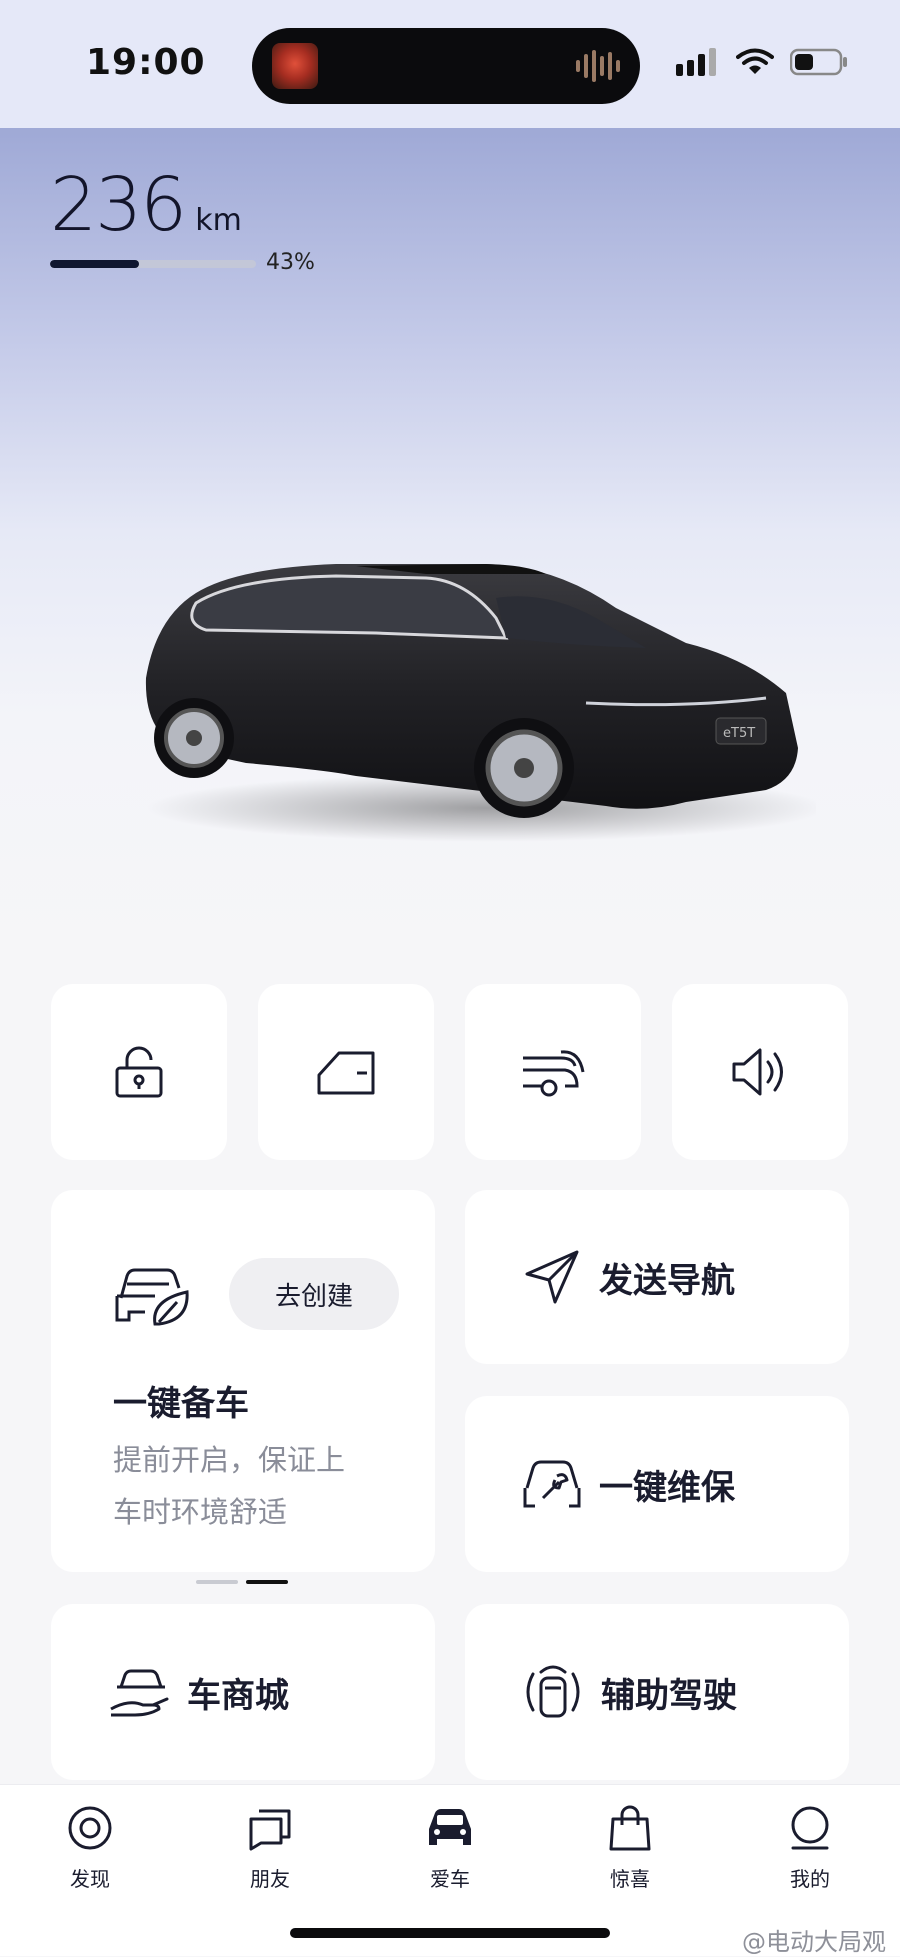  I want to click on cellular-signal-icon, so click(696, 62).